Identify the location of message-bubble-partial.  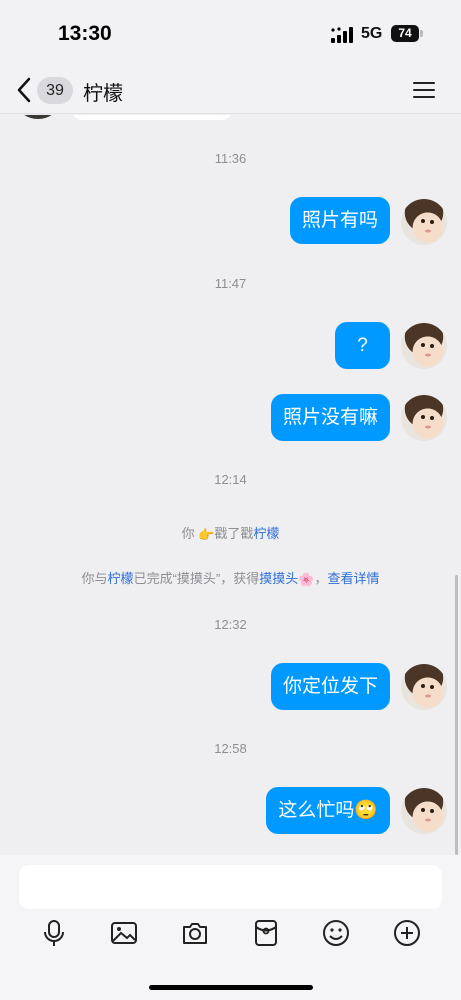
(152, 117).